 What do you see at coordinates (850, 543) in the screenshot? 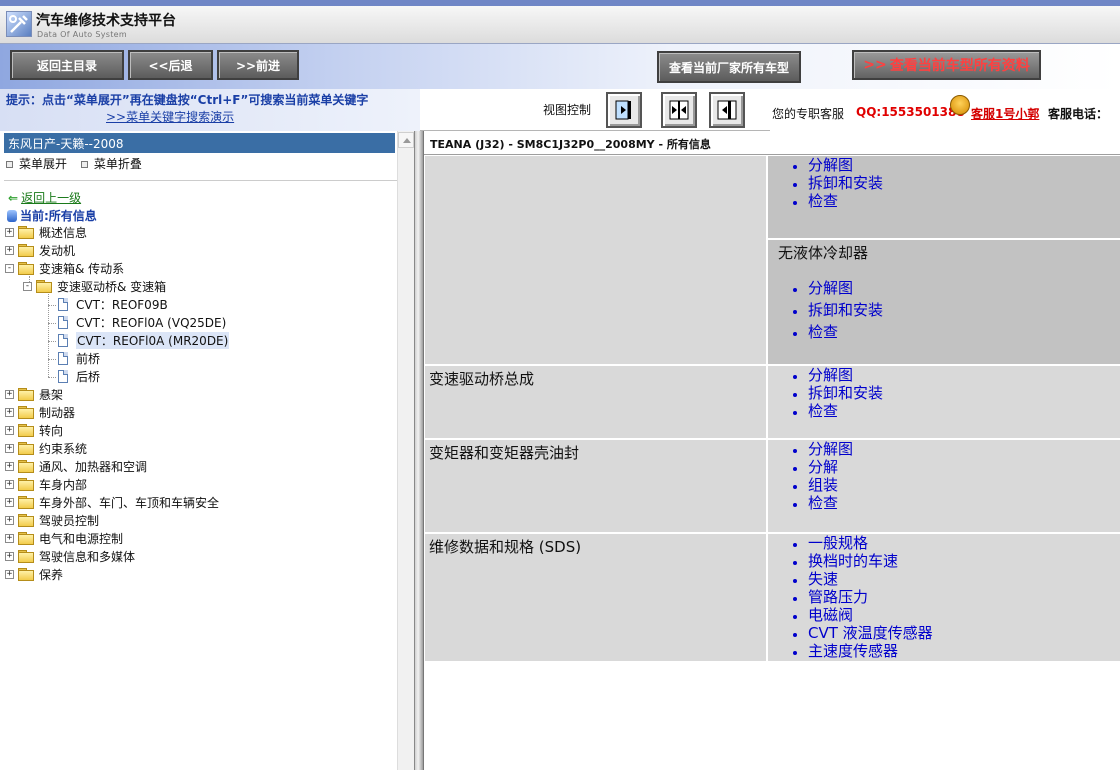
I see `link-item: 一般规格` at bounding box center [850, 543].